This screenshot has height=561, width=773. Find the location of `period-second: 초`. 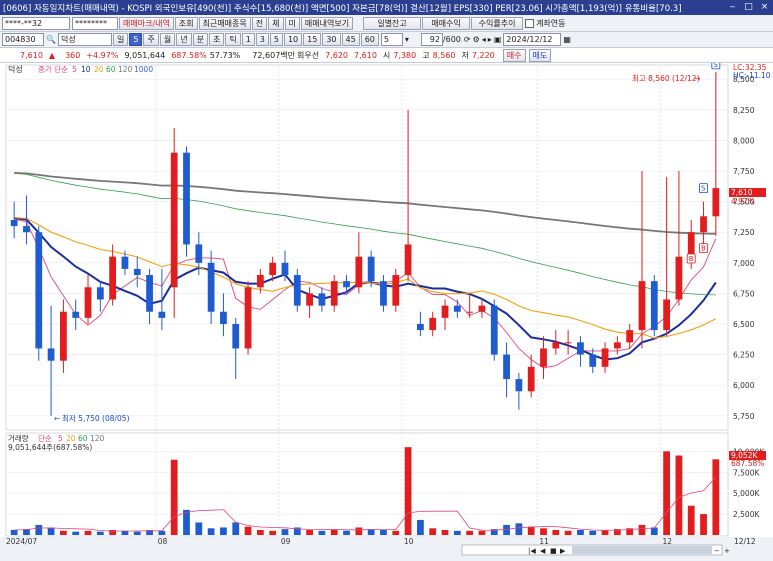

period-second: 초 is located at coordinates (216, 39).